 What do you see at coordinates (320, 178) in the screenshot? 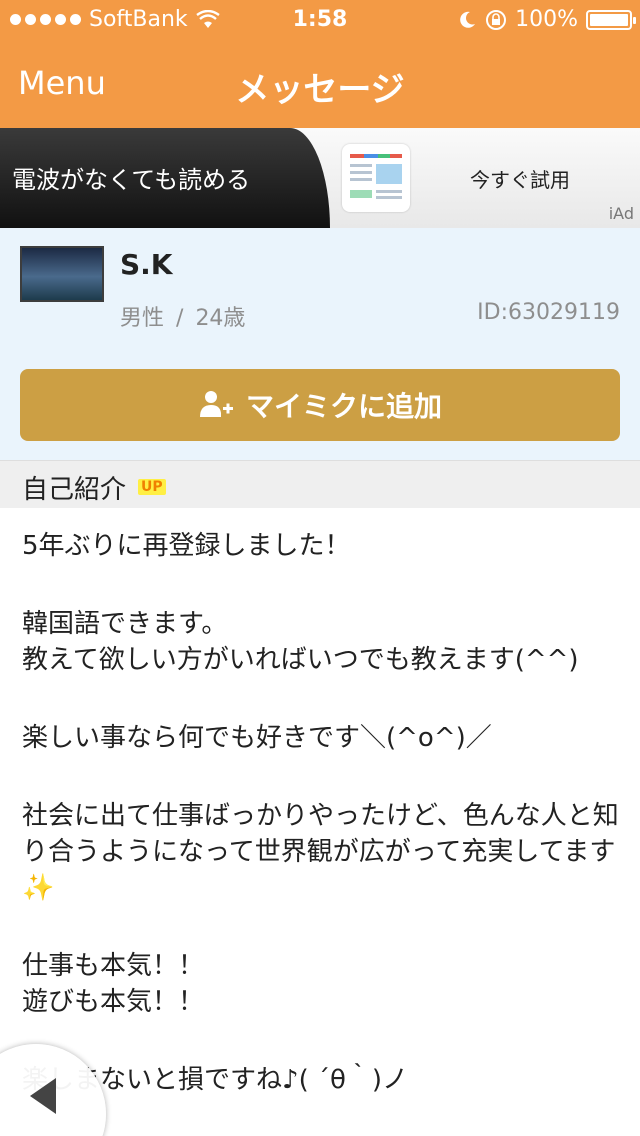
I see `ad-banner: 電波がなくても読める 今すぐ試用 iAd` at bounding box center [320, 178].